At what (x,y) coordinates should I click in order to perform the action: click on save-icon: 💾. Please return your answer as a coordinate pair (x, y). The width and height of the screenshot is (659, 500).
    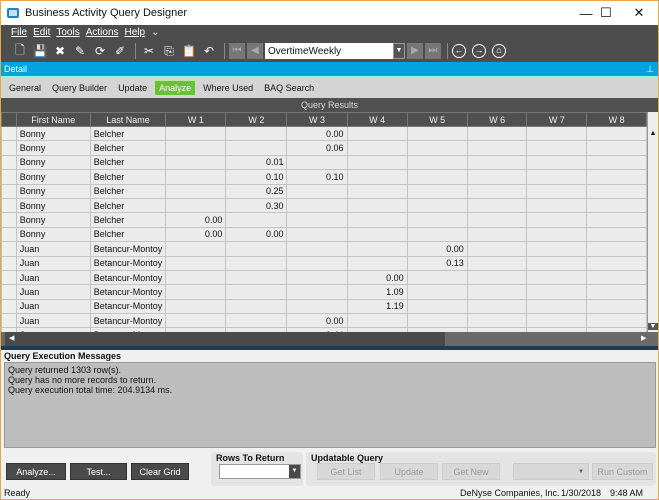
    Looking at the image, I should click on (40, 51).